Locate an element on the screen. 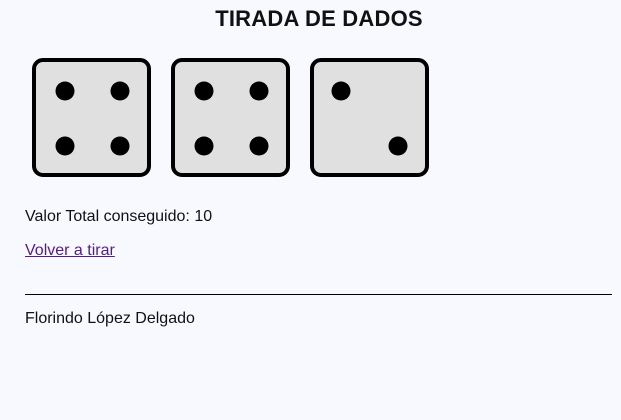 The image size is (621, 420). reroll-link: Volver a tirar is located at coordinates (70, 251).